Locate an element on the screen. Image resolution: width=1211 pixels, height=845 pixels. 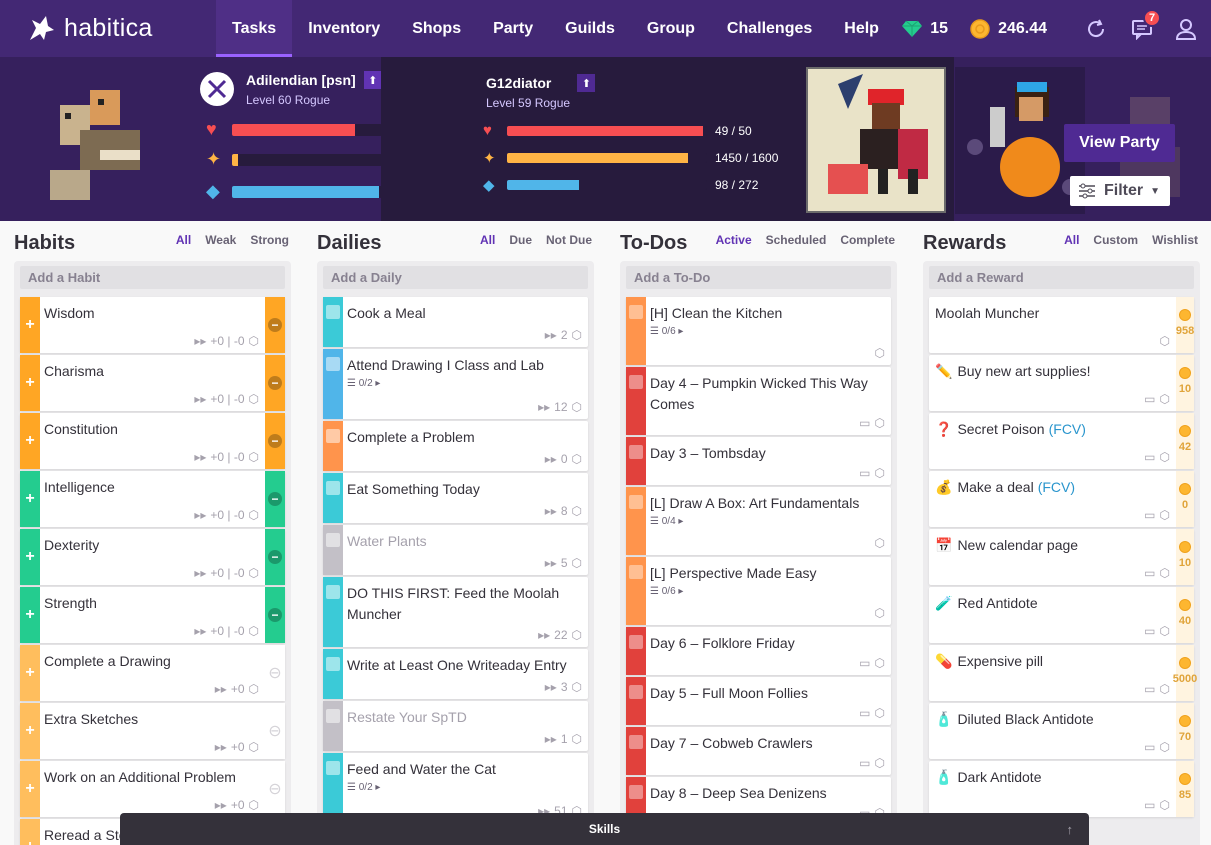
add-todo-input: Add a To-Do is located at coordinates (758, 277).